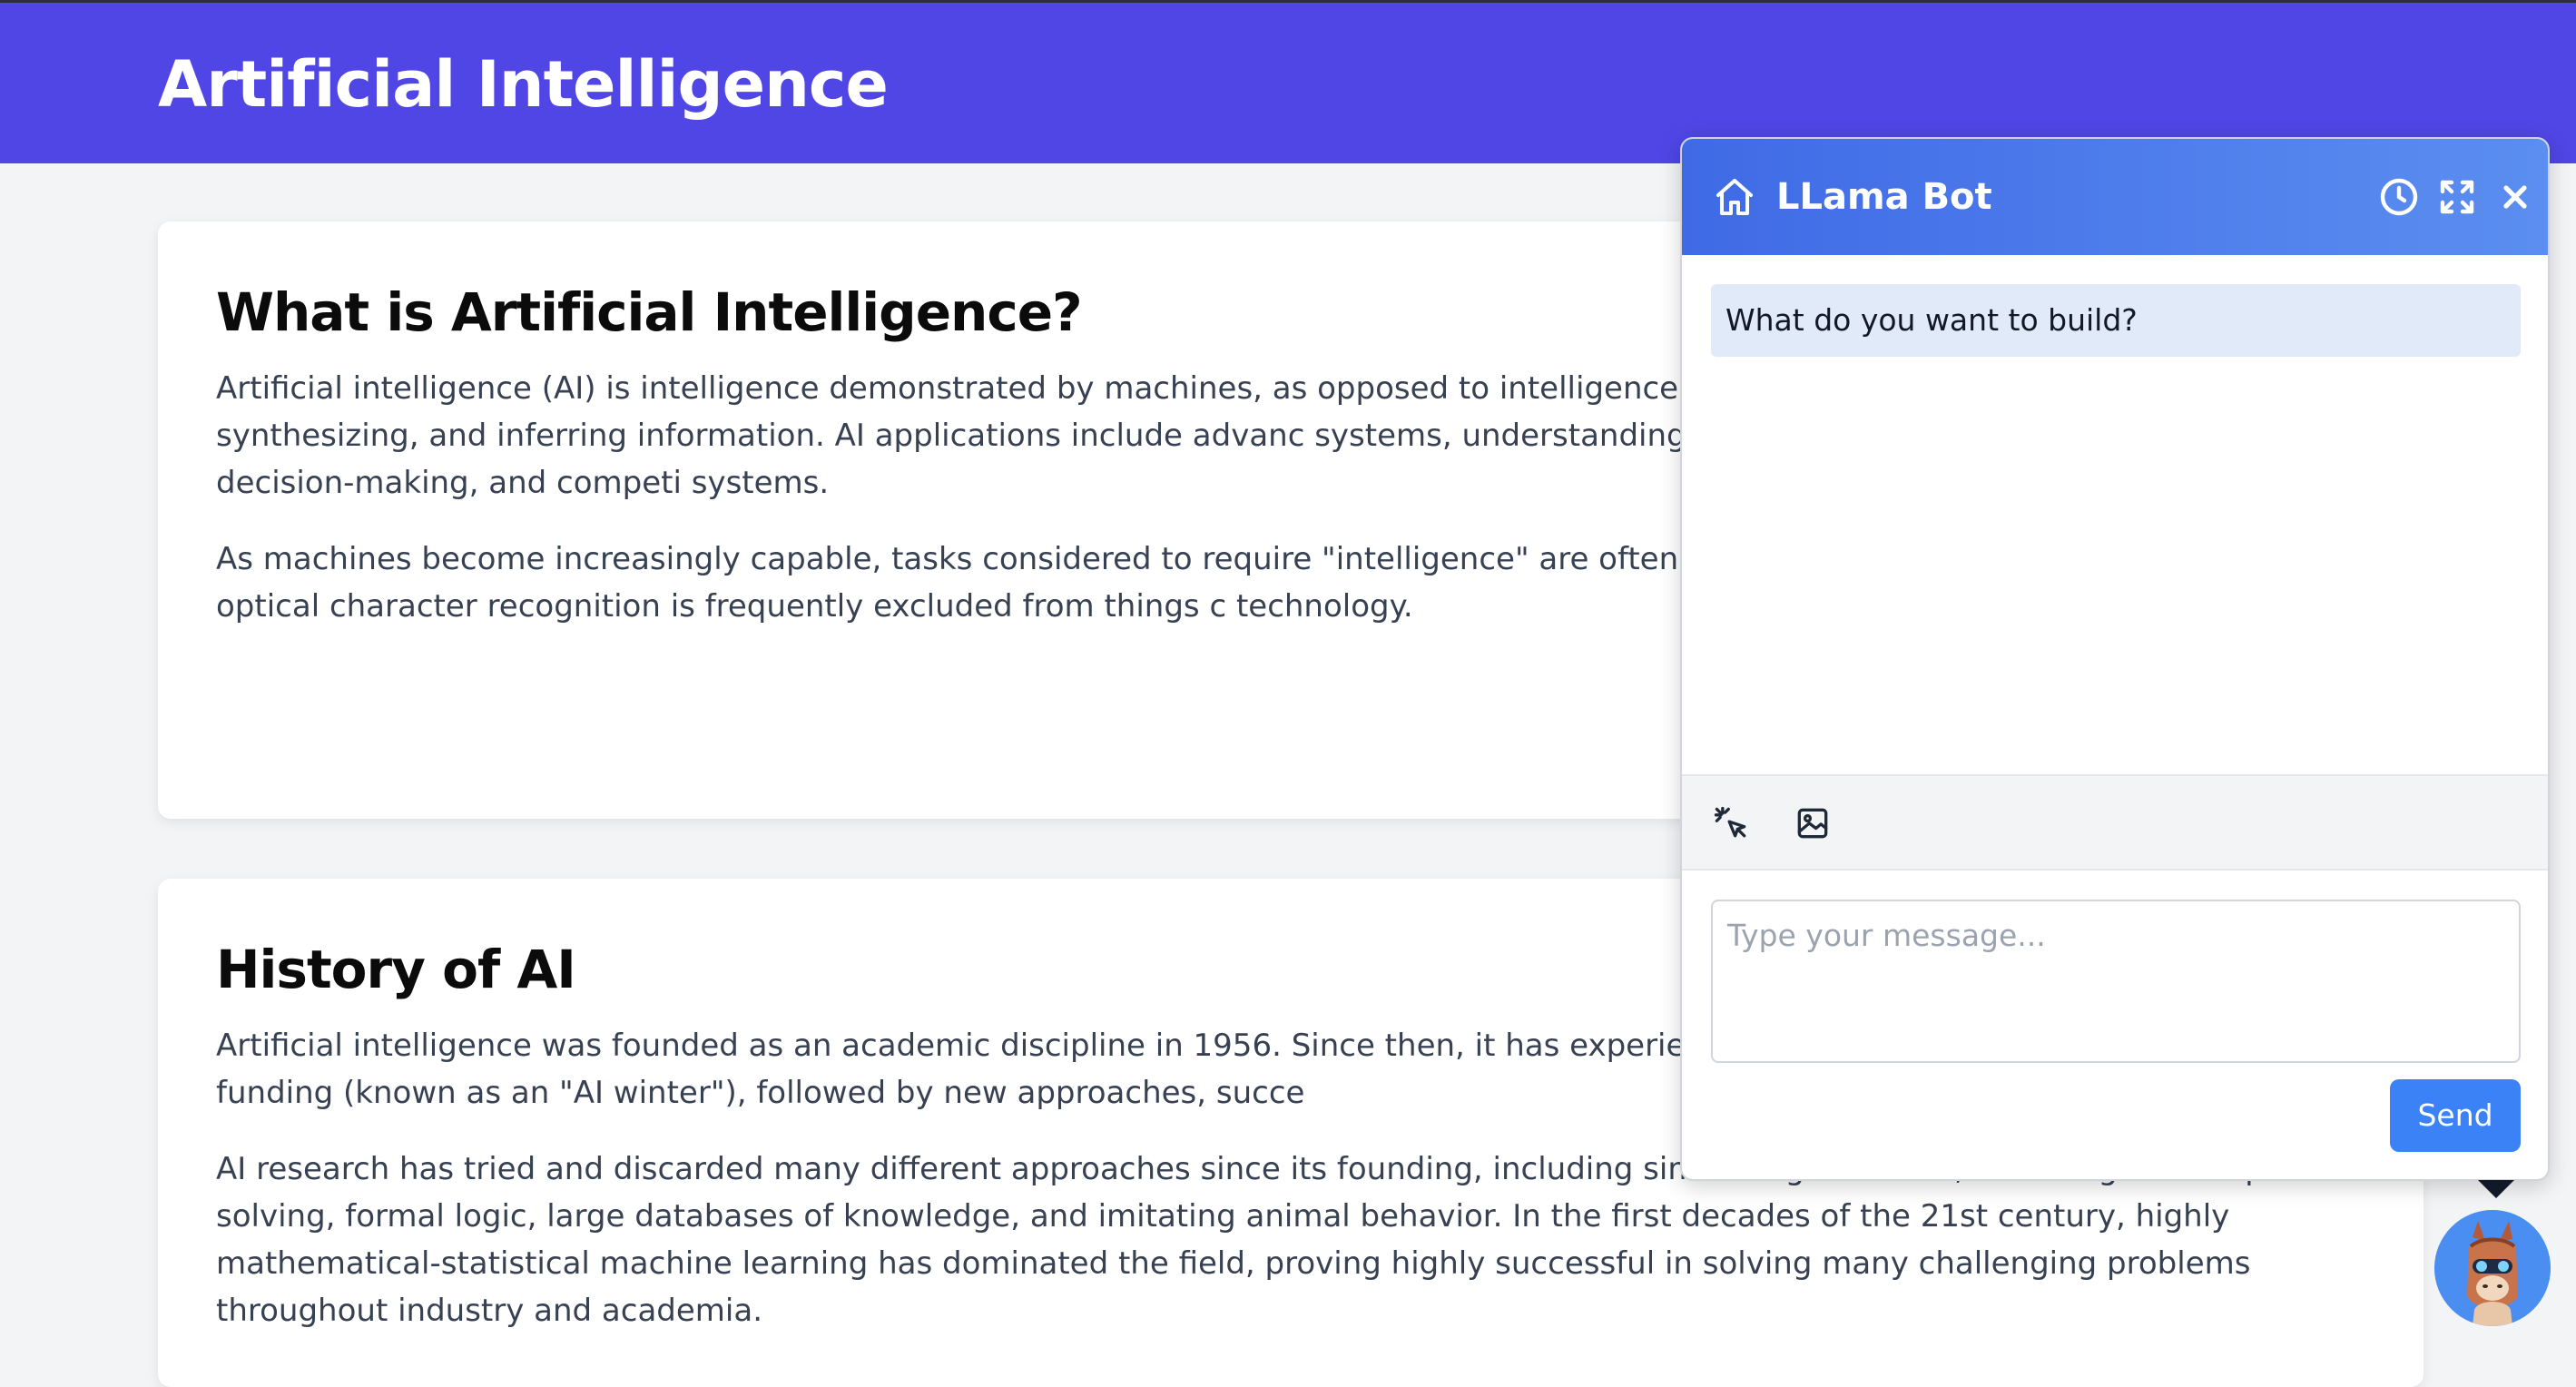 This screenshot has height=1387, width=2576. Describe the element at coordinates (2457, 197) in the screenshot. I see `expand-icon` at that location.